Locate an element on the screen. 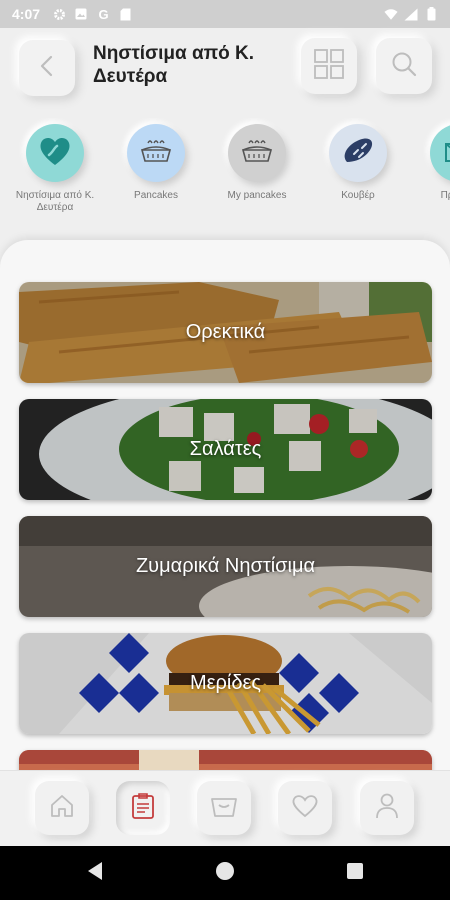 The height and width of the screenshot is (900, 450). sd-card-icon is located at coordinates (125, 14).